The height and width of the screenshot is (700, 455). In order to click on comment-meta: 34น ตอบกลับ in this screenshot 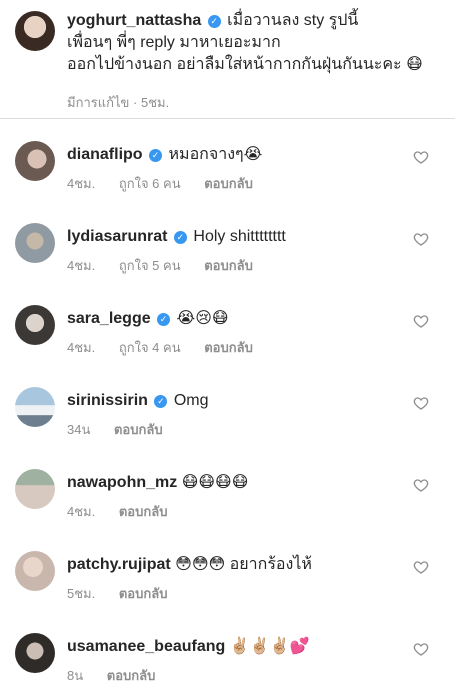, I will do `click(125, 429)`.